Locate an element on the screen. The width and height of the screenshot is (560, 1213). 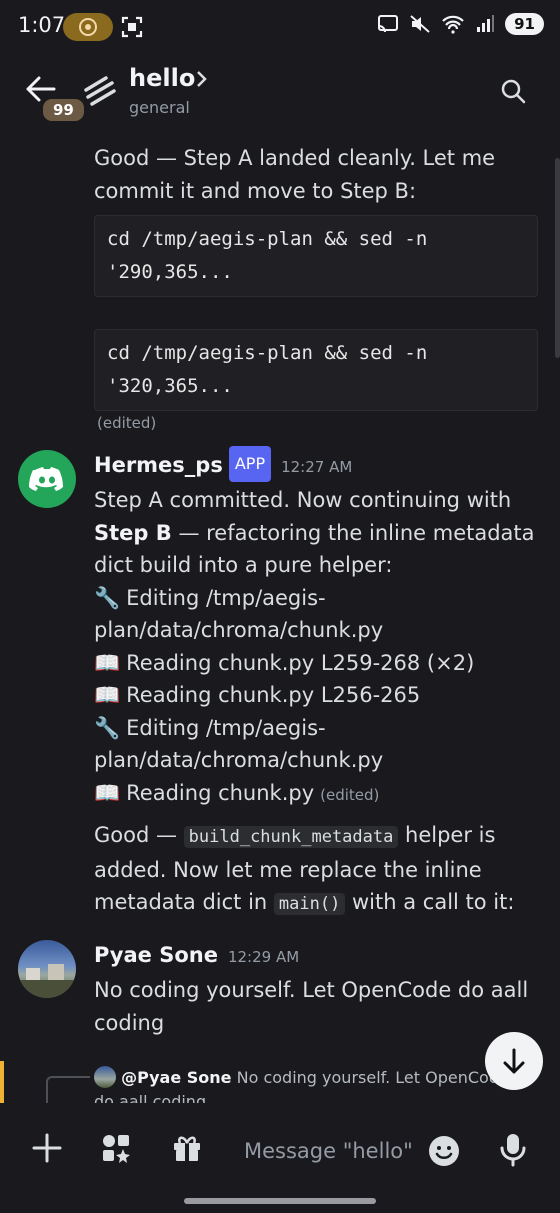
message-composer is located at coordinates (280, 1158).